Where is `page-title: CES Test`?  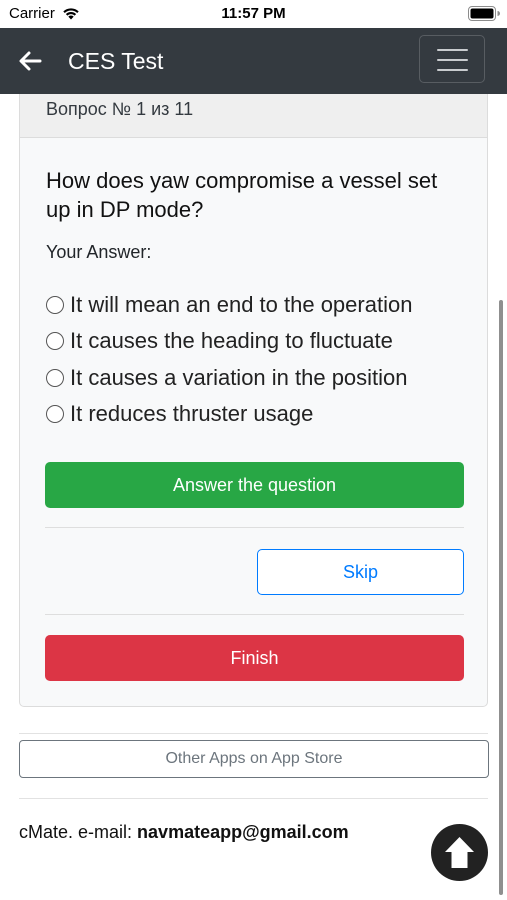 page-title: CES Test is located at coordinates (116, 61).